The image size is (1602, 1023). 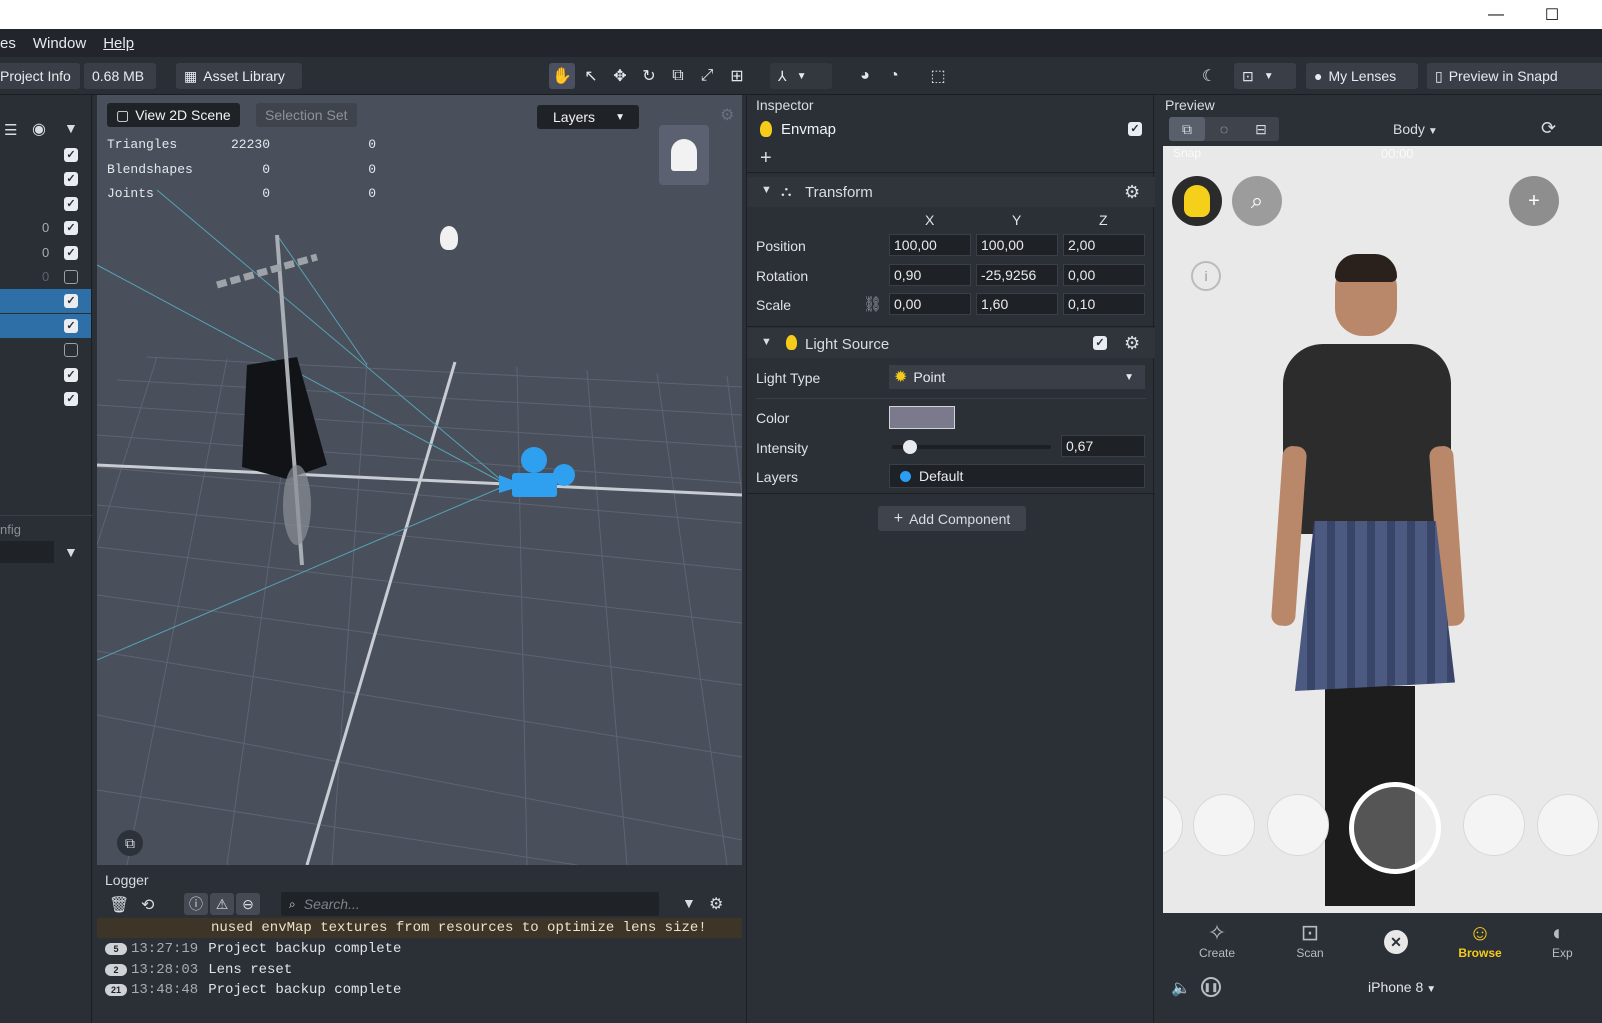 What do you see at coordinates (1395, 828) in the screenshot?
I see `capture-button` at bounding box center [1395, 828].